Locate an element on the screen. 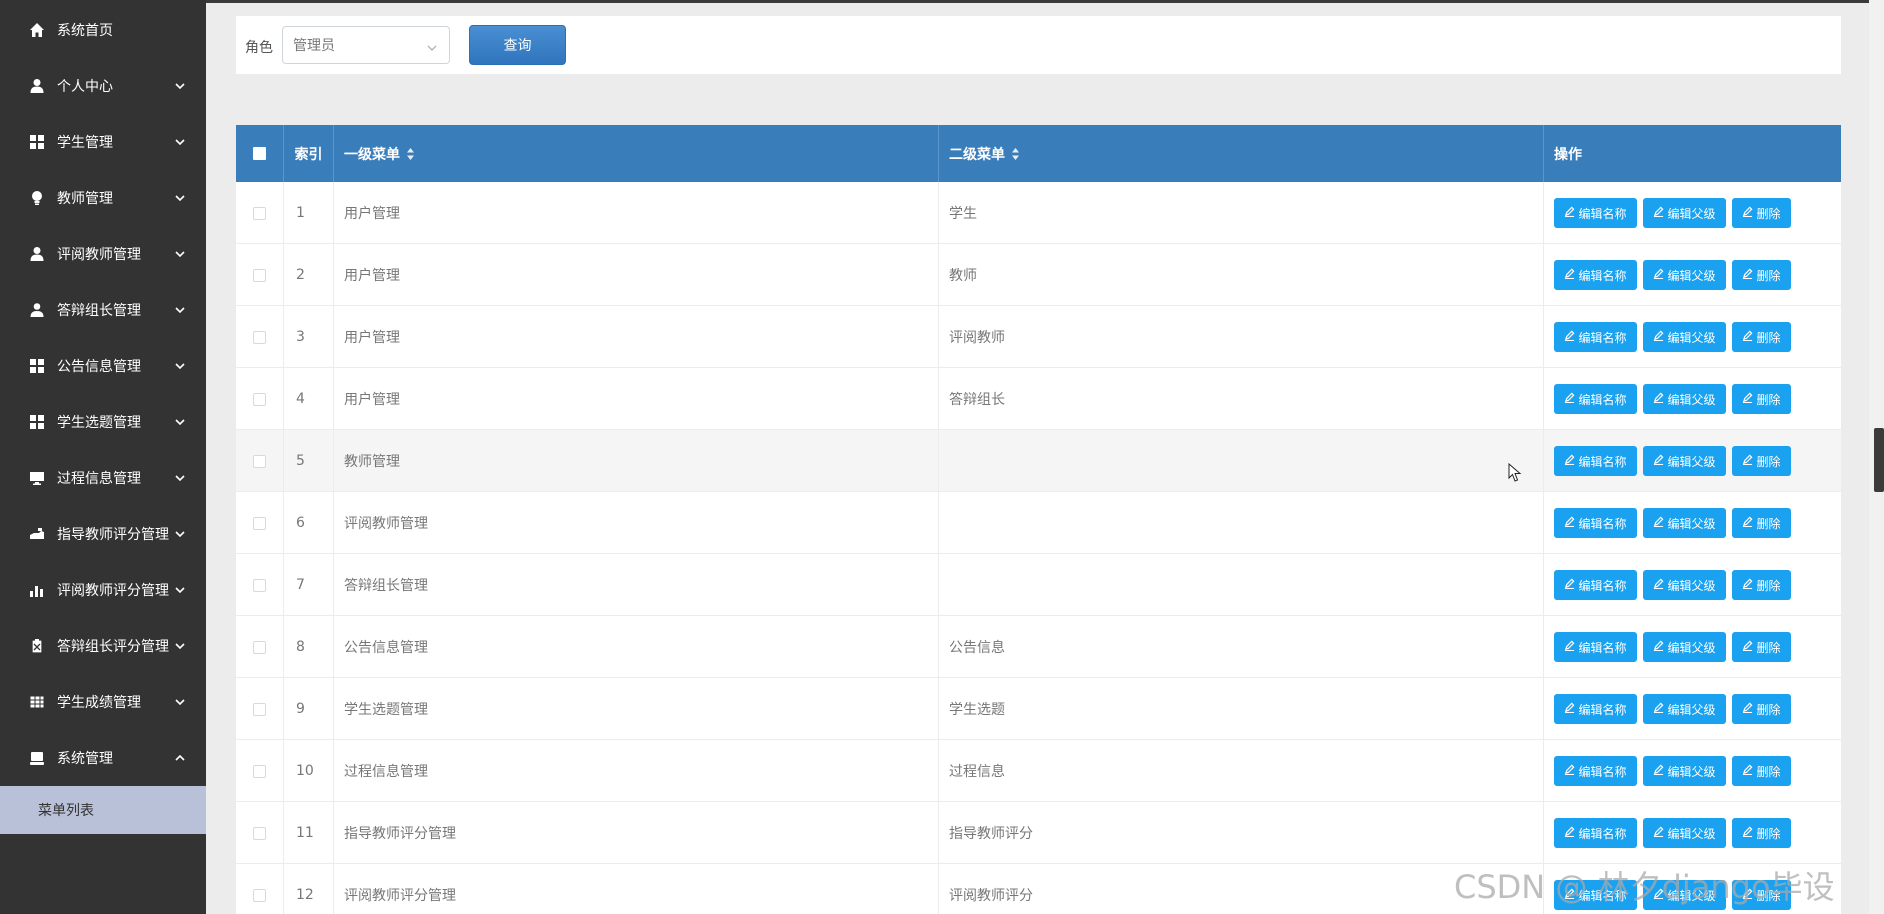 This screenshot has height=914, width=1884. role-select: 管理员 is located at coordinates (366, 45).